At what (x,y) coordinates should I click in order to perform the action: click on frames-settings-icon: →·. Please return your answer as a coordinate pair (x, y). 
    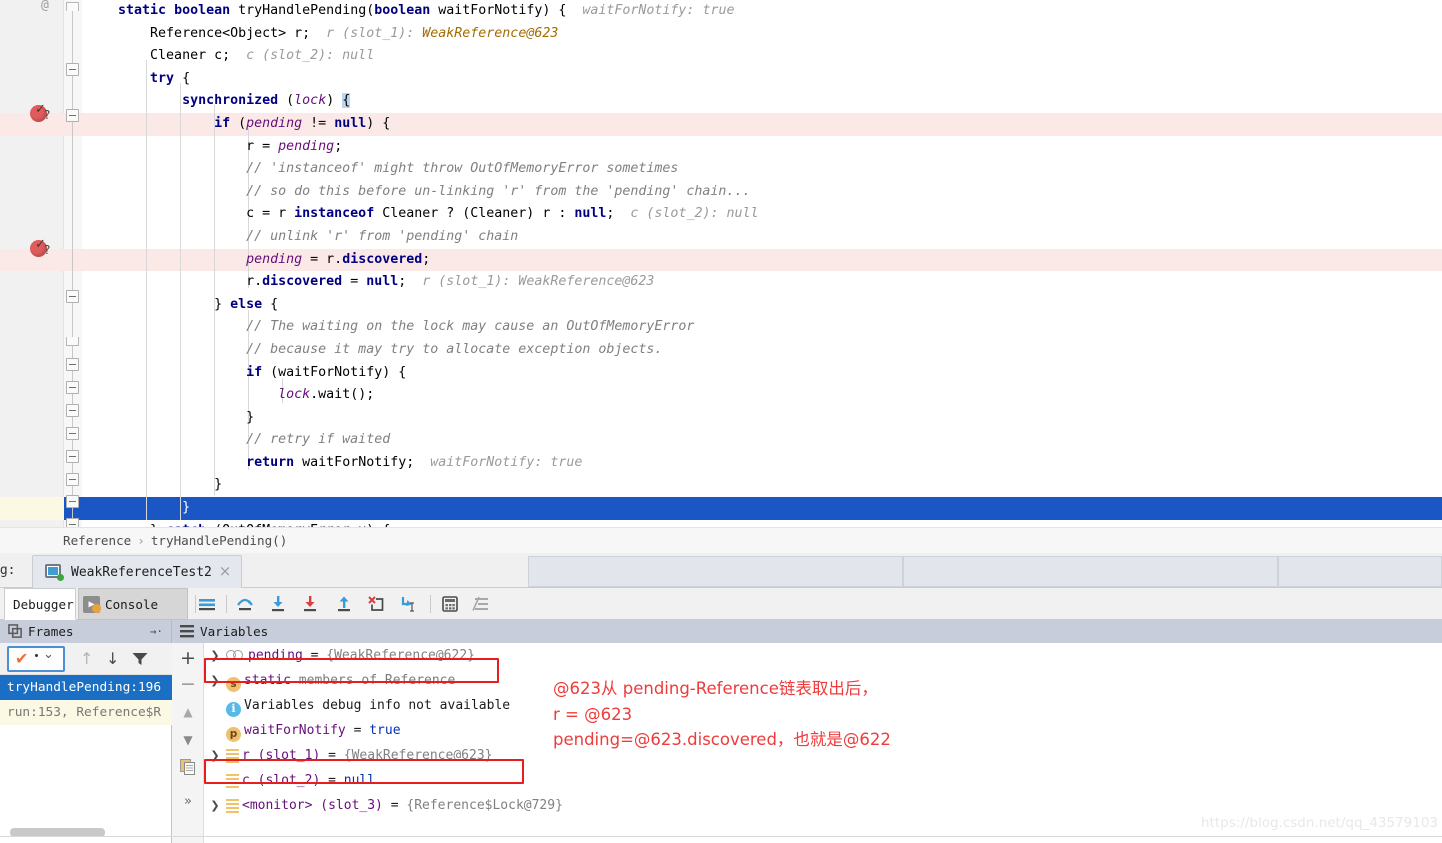
    Looking at the image, I should click on (156, 631).